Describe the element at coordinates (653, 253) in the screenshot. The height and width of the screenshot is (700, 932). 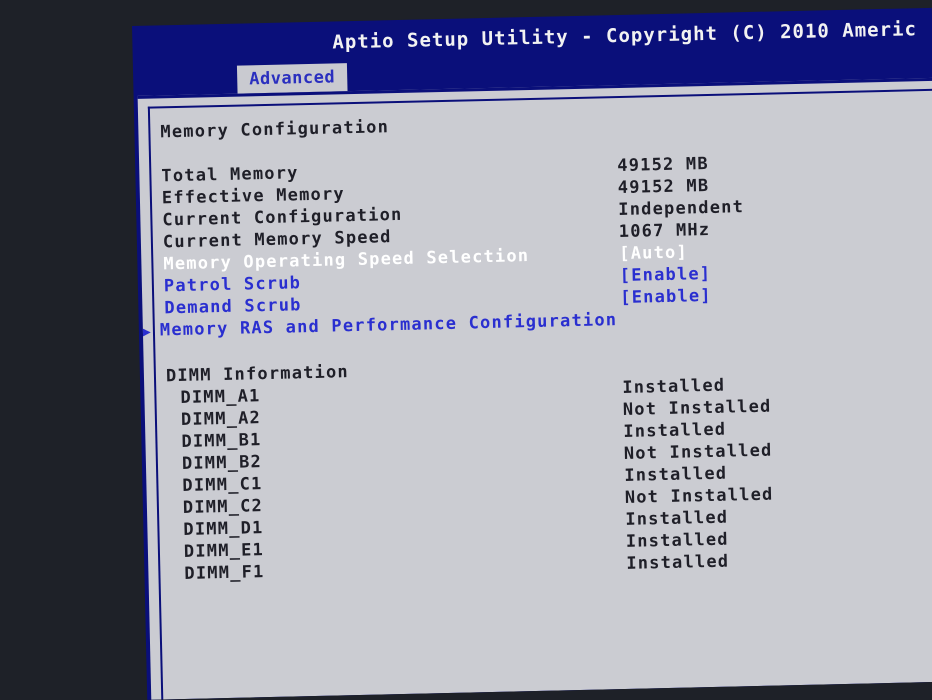
I see `memory-speed-selection-value: [Auto]` at that location.